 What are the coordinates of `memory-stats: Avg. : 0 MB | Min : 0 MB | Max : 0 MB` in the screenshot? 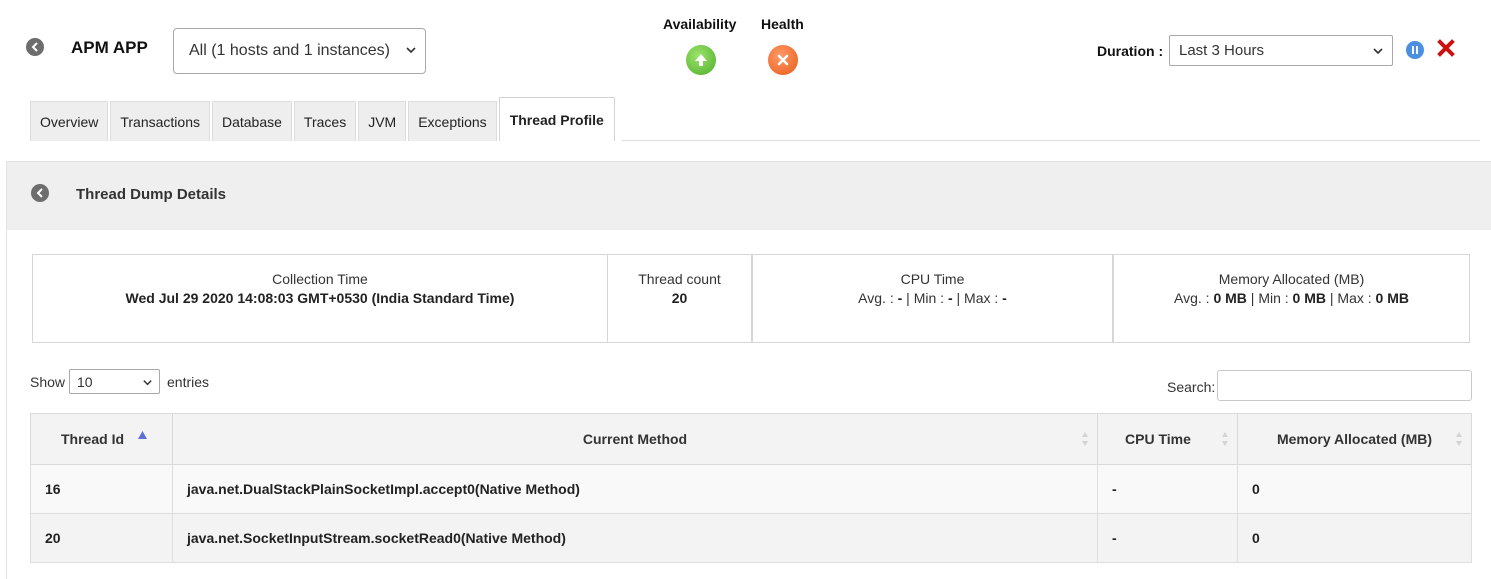 It's located at (1291, 298).